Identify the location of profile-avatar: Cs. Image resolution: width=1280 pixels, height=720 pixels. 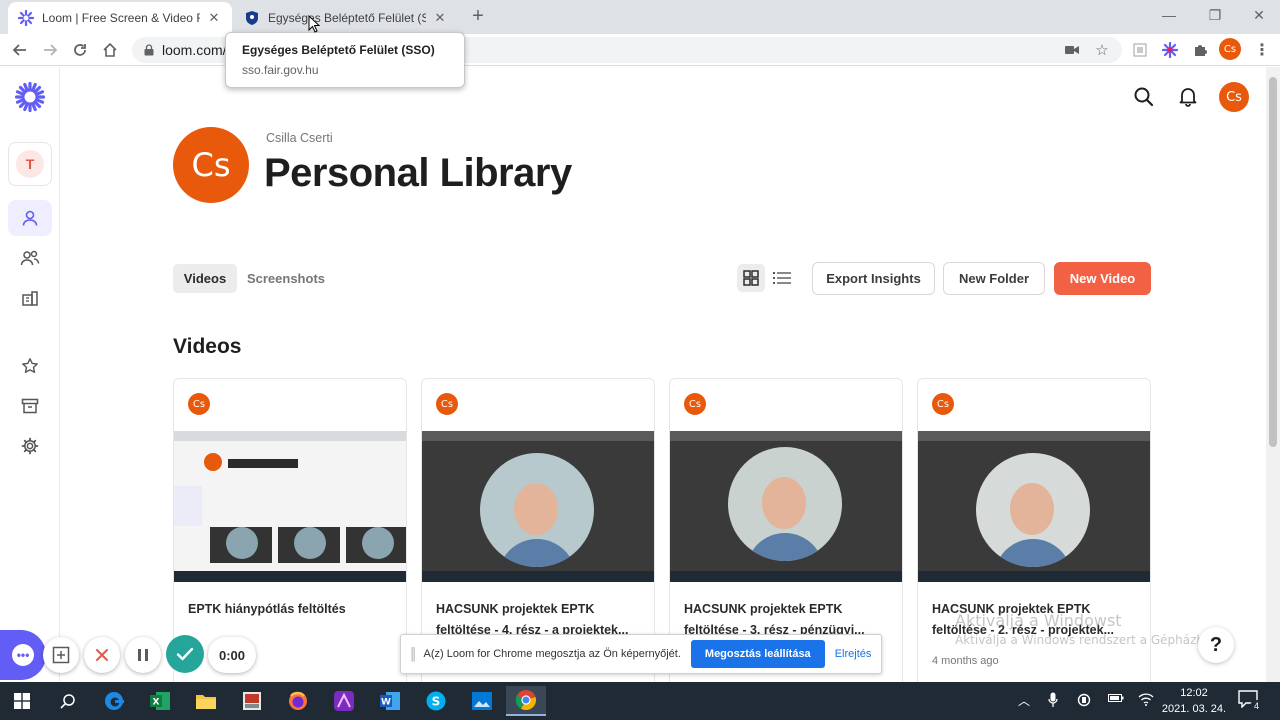
(1230, 49).